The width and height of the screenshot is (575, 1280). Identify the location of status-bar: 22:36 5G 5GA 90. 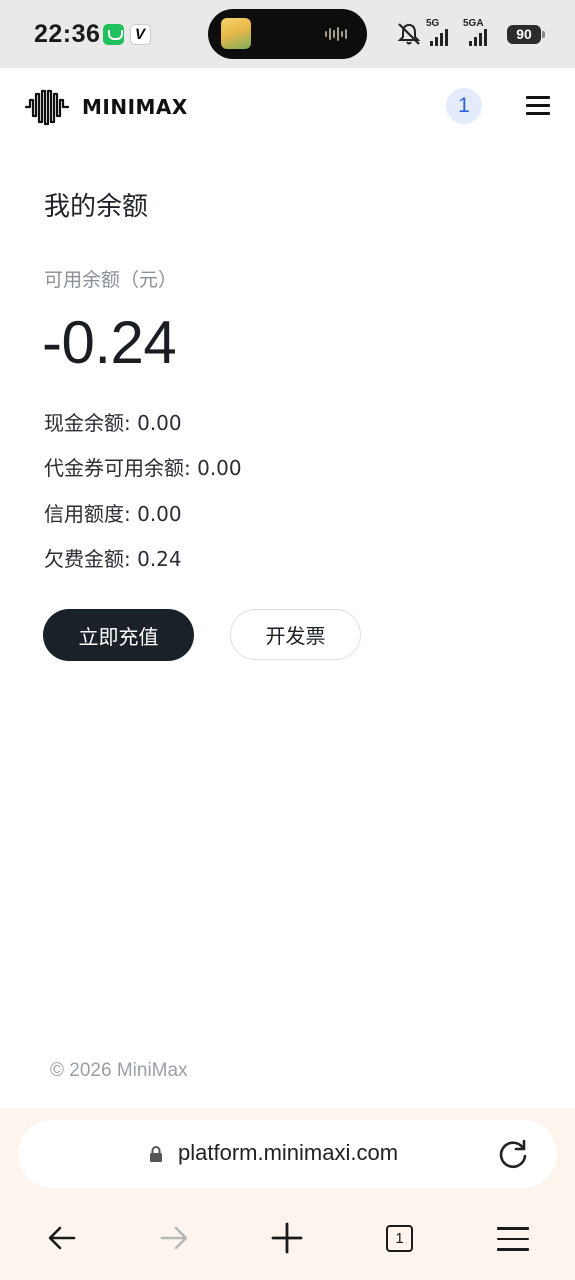
(287, 34).